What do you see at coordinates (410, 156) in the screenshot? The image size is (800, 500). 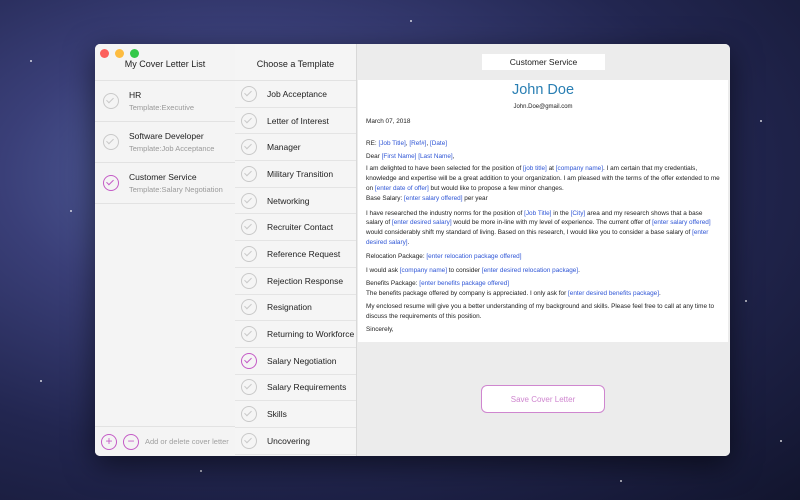 I see `salutation: Dear [First Name] [Last Name],` at bounding box center [410, 156].